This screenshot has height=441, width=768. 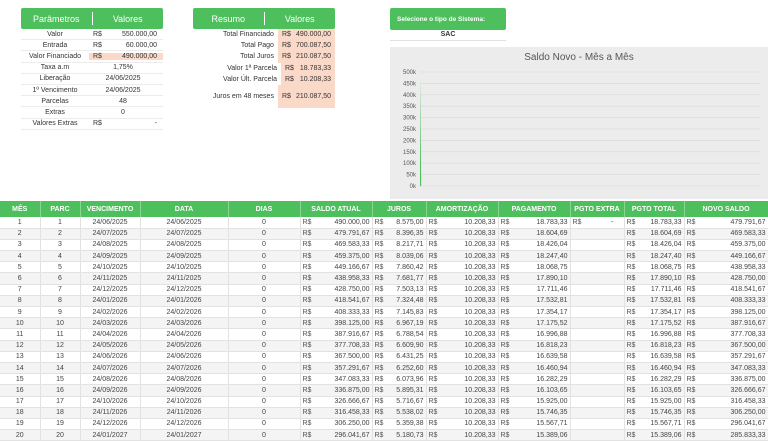 I want to click on money-value: 16.460,94, so click(x=666, y=368).